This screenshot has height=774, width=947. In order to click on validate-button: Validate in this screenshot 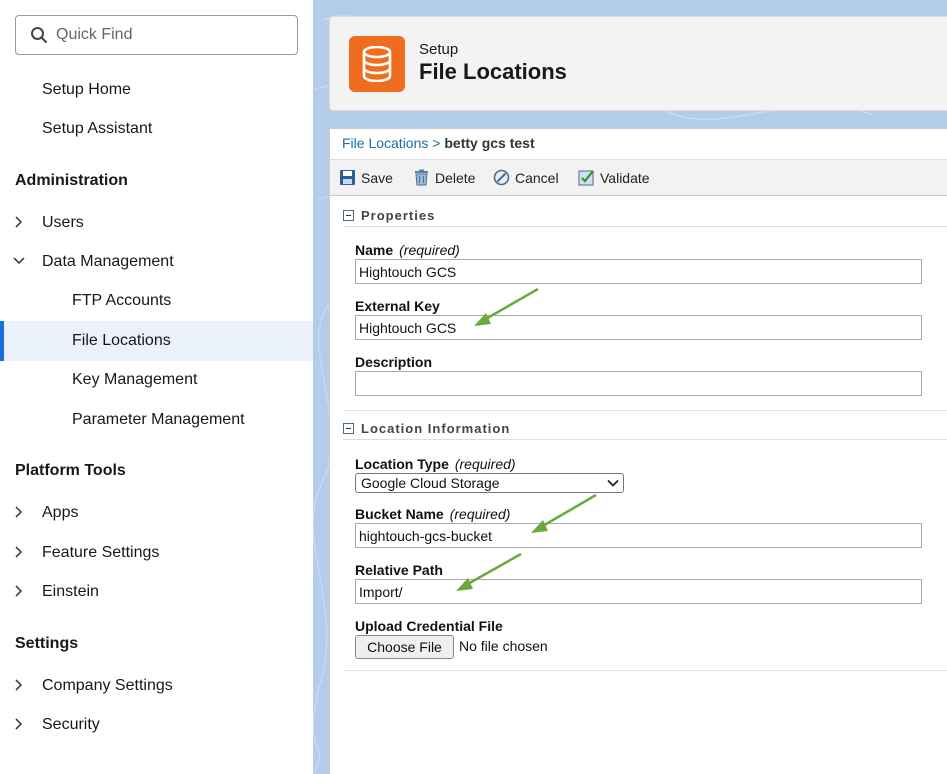, I will do `click(614, 177)`.